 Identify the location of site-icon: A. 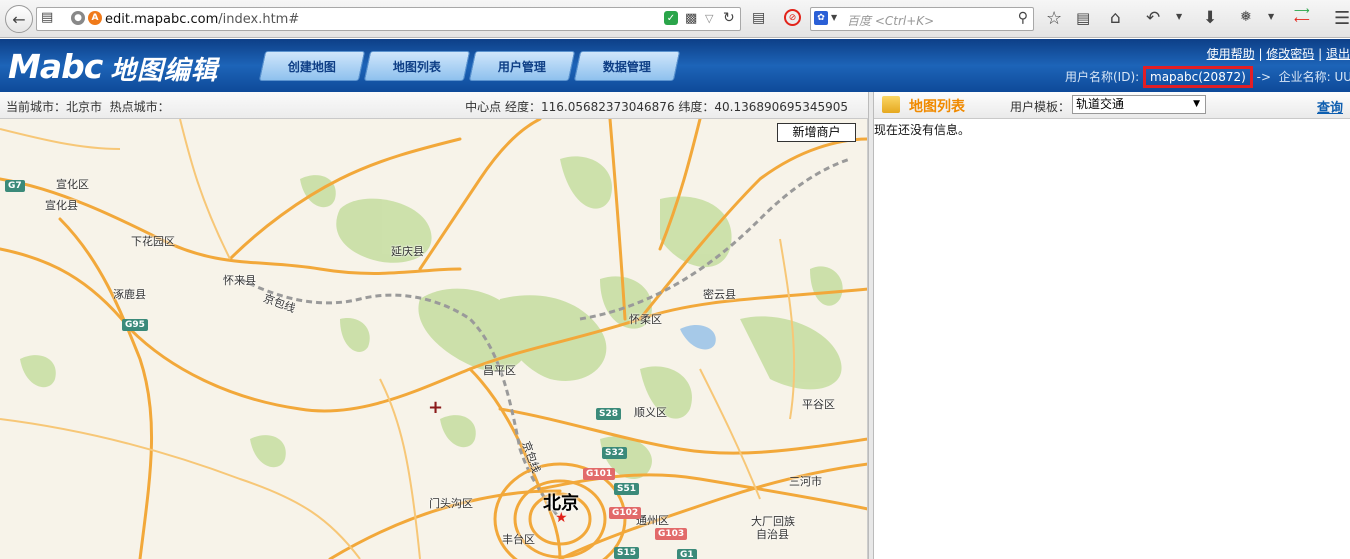
(95, 18).